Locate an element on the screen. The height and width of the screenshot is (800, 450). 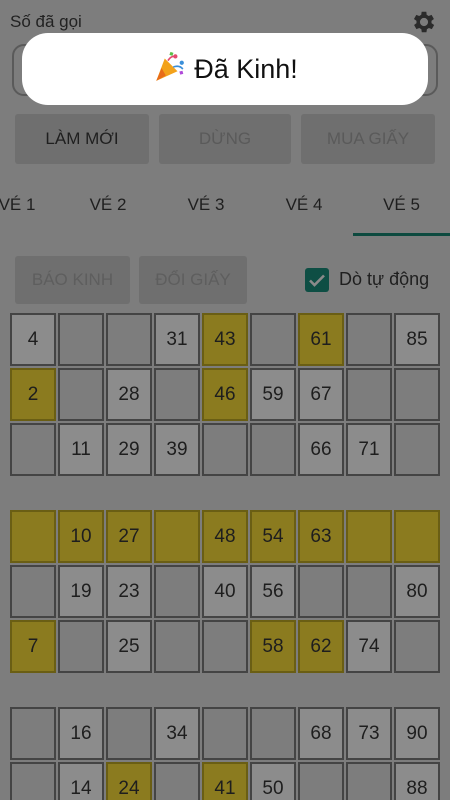
auto-check-checkbox is located at coordinates (317, 280).